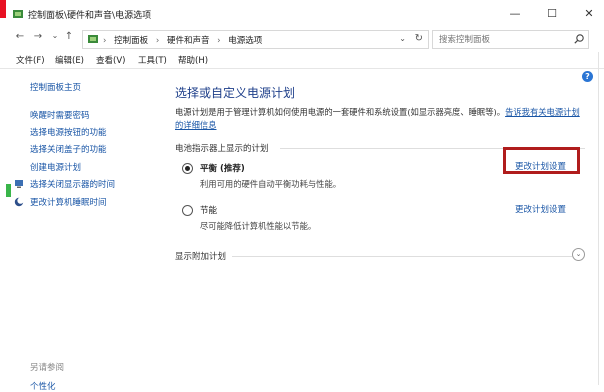  I want to click on menu-help: 帮助(H), so click(193, 60).